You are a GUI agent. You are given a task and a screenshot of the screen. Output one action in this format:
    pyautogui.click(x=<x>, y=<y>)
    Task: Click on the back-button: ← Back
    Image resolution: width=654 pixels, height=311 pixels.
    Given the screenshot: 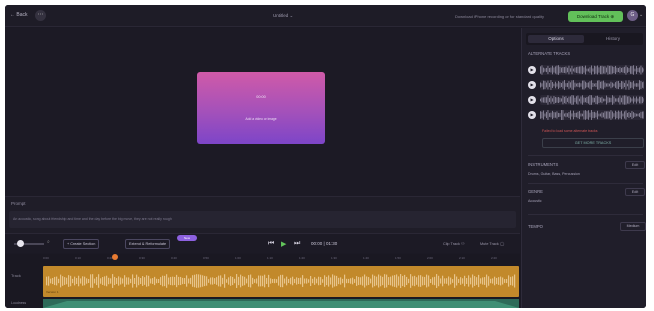 What is the action you would take?
    pyautogui.click(x=19, y=15)
    